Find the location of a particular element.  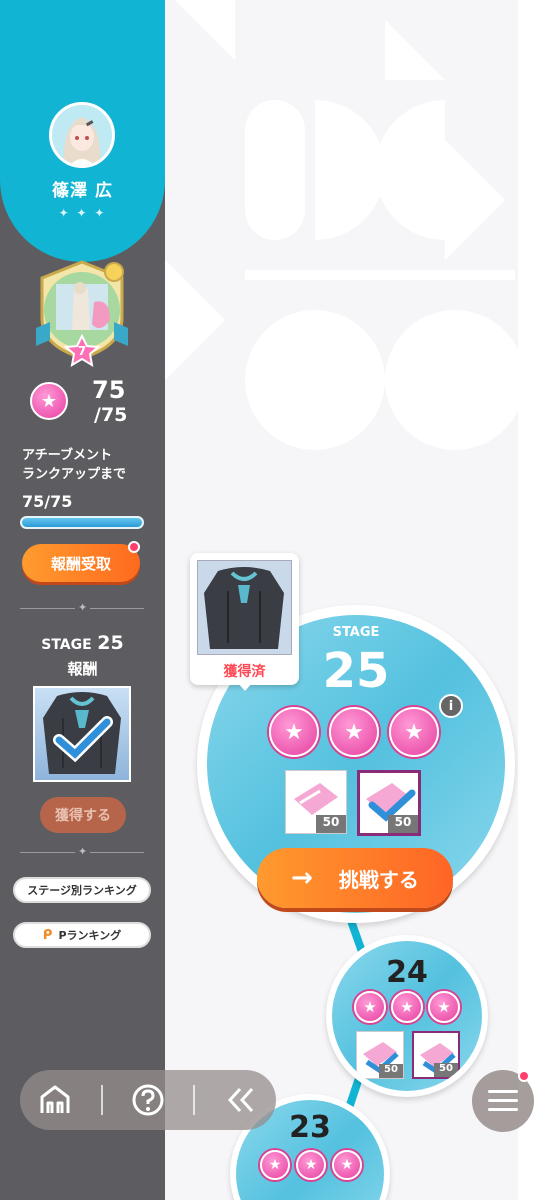

sidebar-reward-label: 報酬 is located at coordinates (82, 669).